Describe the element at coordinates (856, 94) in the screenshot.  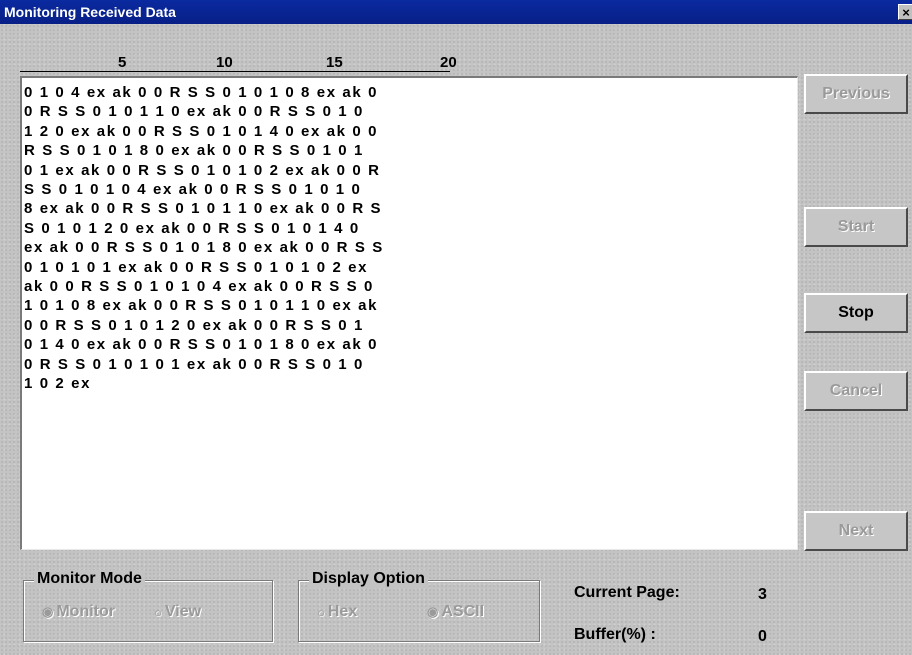
I see `previous-button: Previous` at that location.